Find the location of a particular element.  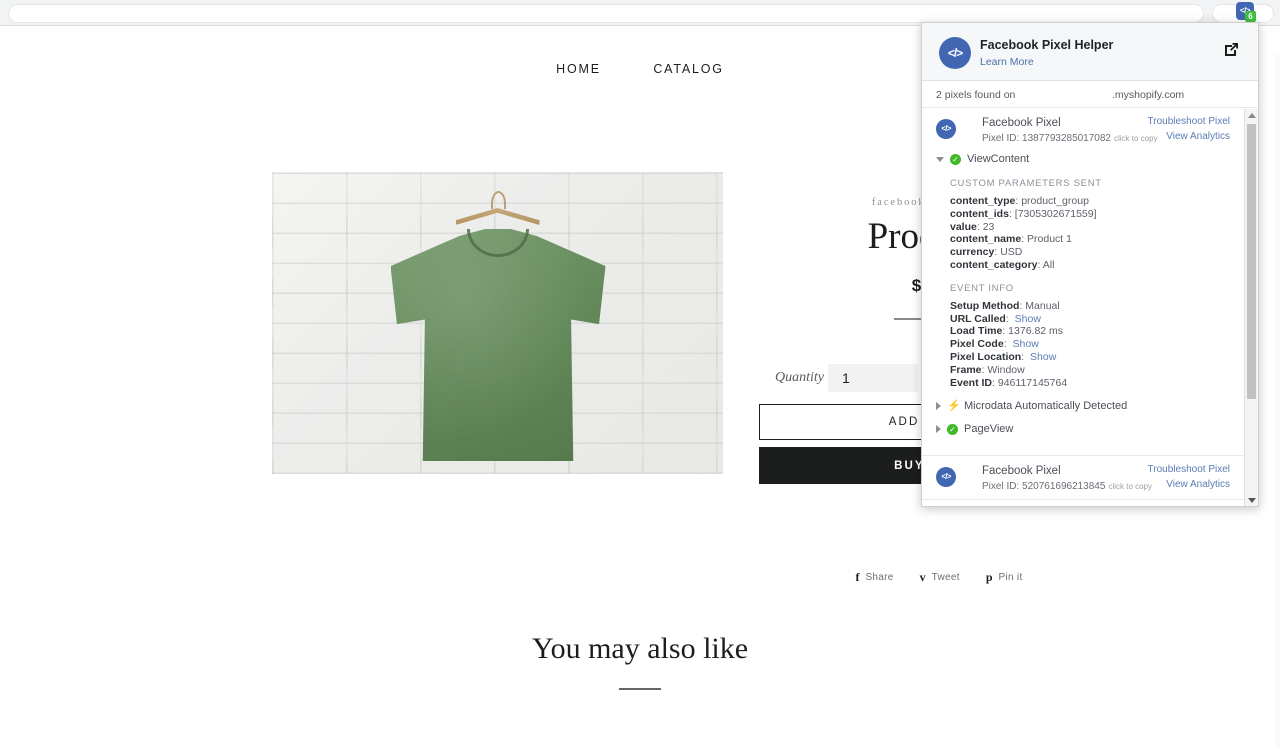

bolt-icon: ⚡ is located at coordinates (954, 405).